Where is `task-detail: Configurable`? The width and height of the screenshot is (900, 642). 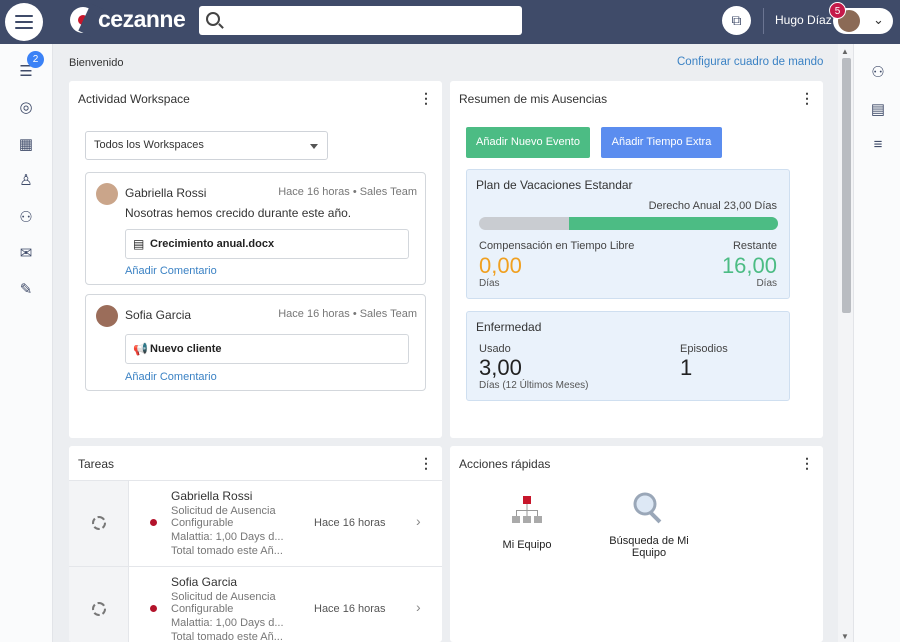 task-detail: Configurable is located at coordinates (202, 609).